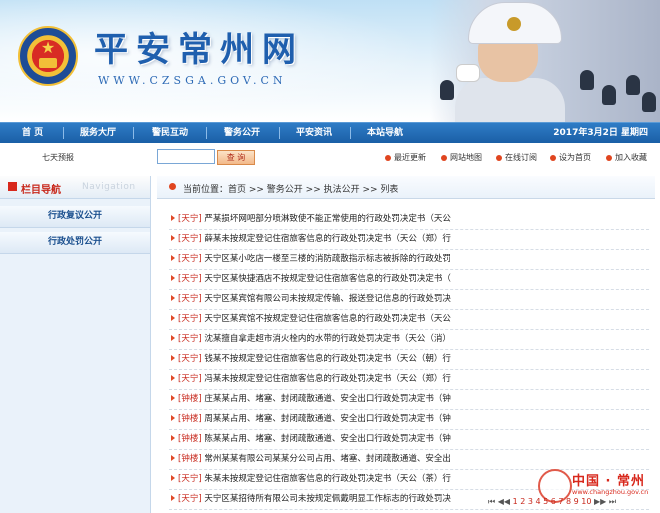  I want to click on red-square-icon, so click(12, 186).